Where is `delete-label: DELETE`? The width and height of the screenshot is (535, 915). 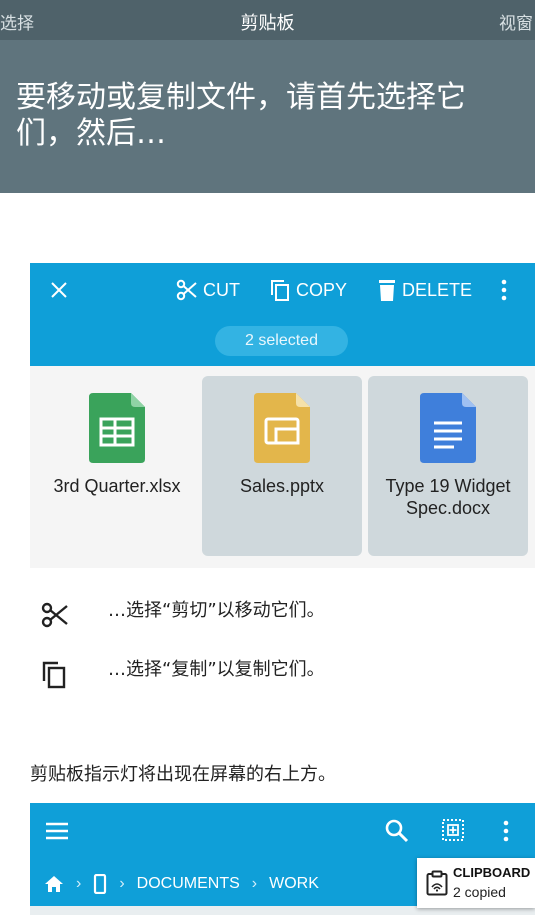 delete-label: DELETE is located at coordinates (437, 289).